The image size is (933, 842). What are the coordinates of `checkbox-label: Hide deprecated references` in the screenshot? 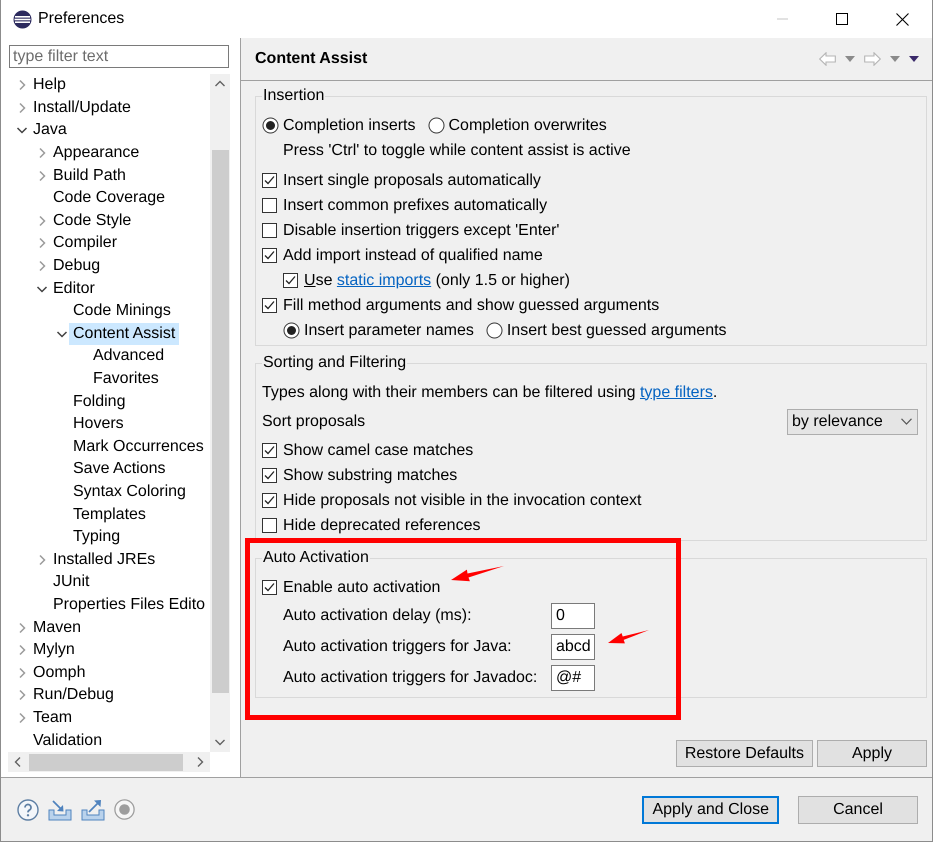 It's located at (381, 525).